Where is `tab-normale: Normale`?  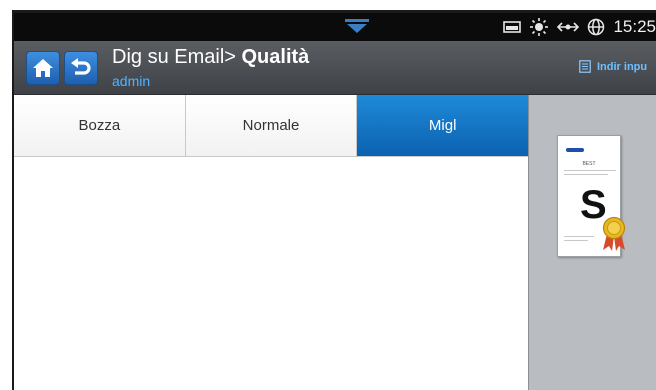 tab-normale: Normale is located at coordinates (271, 125).